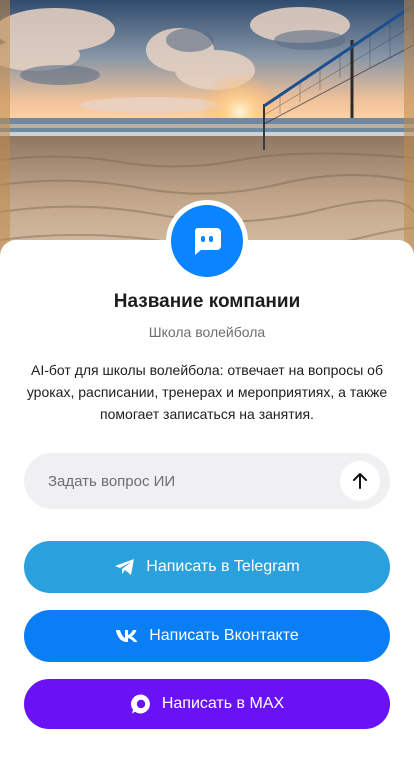 This screenshot has height=770, width=414. What do you see at coordinates (224, 635) in the screenshot?
I see `vk-button-label: Написать Вконтакте` at bounding box center [224, 635].